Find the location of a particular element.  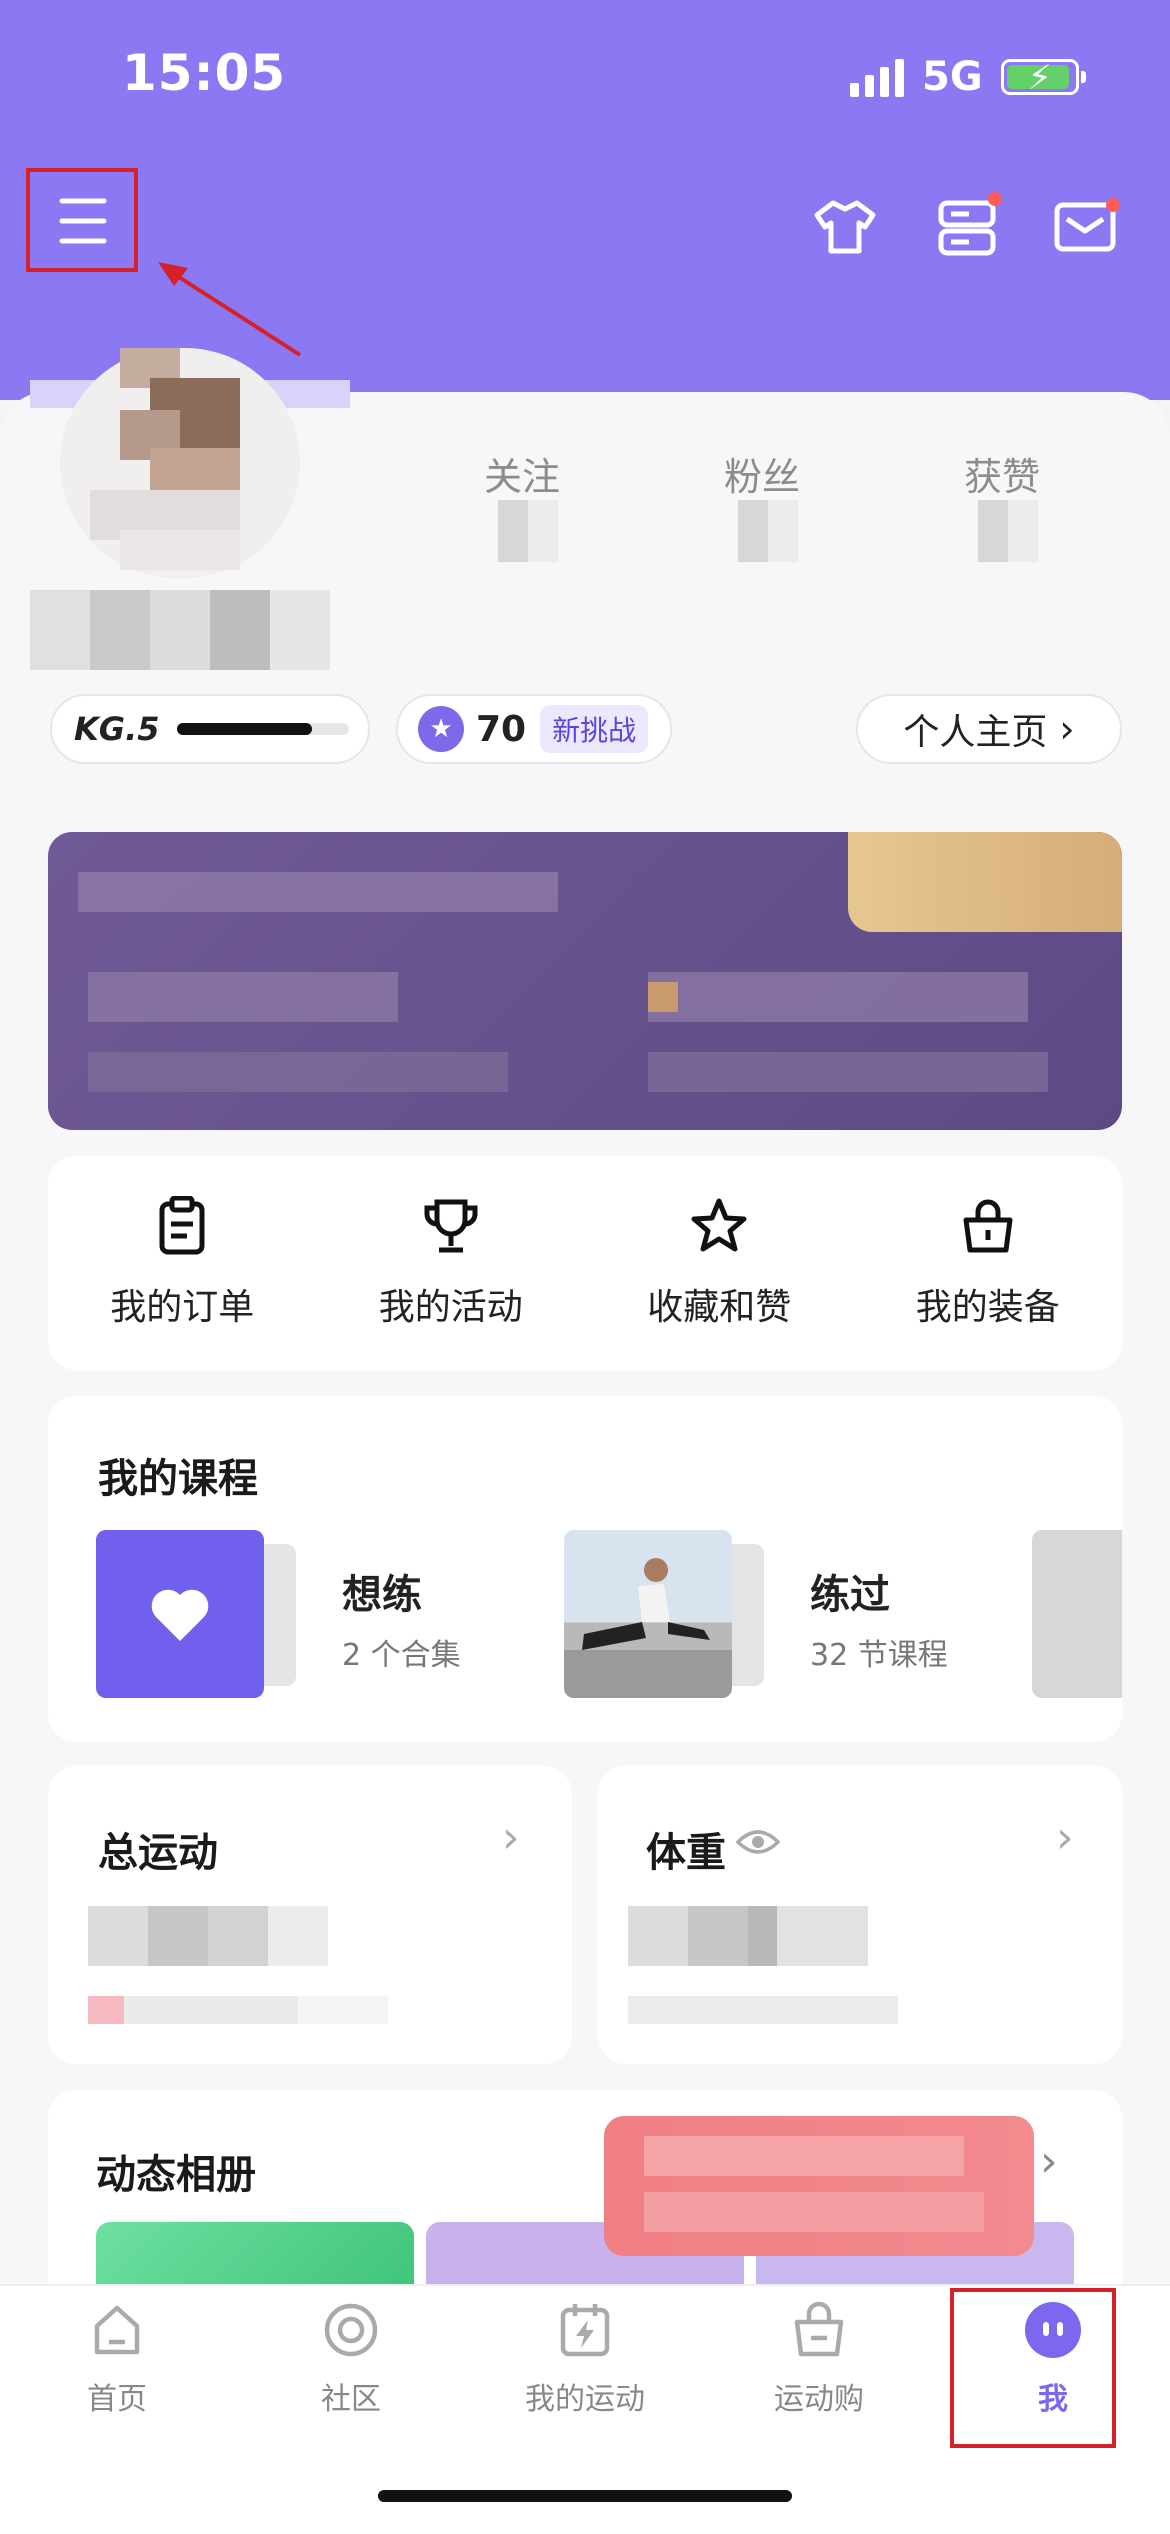

level-badge: KG.5 is located at coordinates (210, 729).